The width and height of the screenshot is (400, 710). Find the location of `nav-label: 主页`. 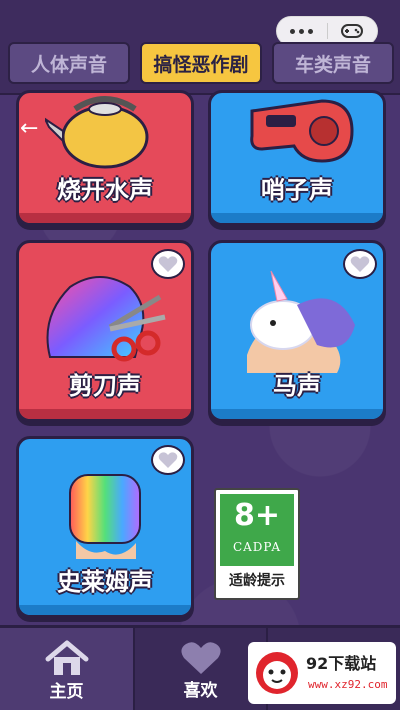

nav-label: 主页 is located at coordinates (66, 692).